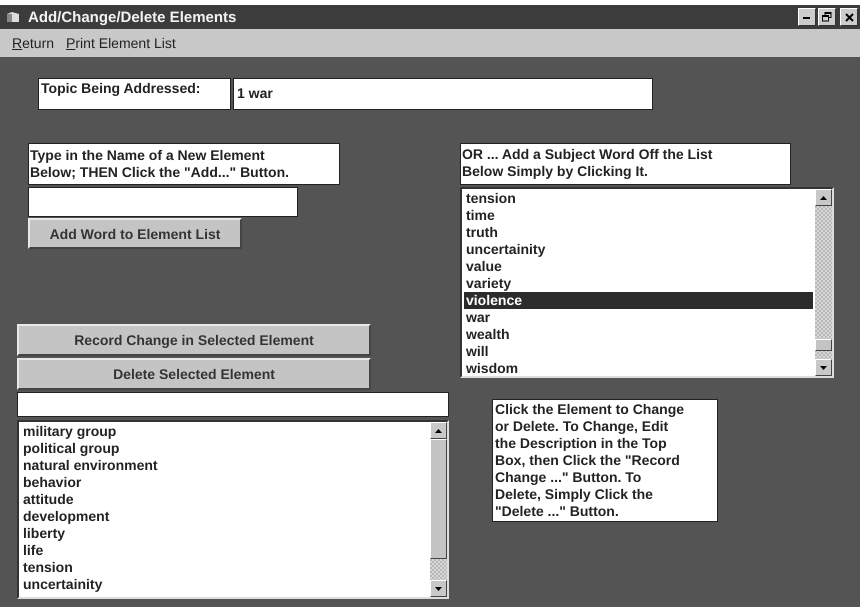 This screenshot has width=860, height=607. I want to click on delete-button: Delete Selected Element, so click(194, 374).